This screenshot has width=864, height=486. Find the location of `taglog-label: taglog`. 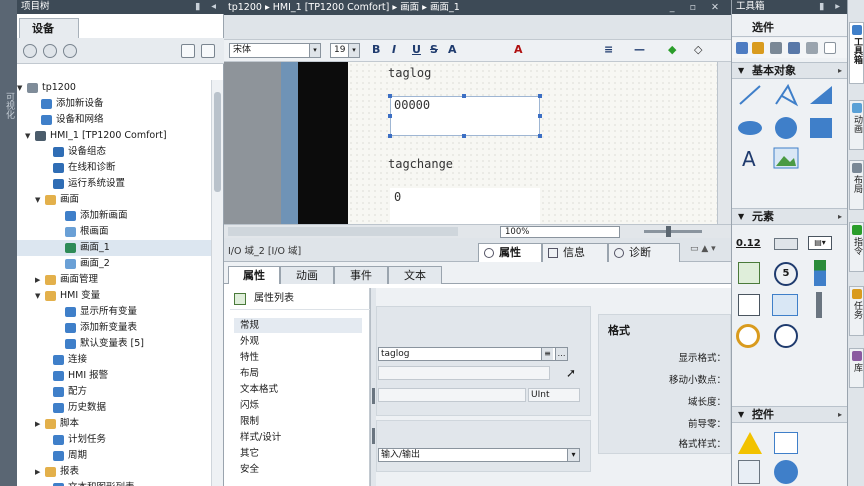

taglog-label: taglog is located at coordinates (409, 73).